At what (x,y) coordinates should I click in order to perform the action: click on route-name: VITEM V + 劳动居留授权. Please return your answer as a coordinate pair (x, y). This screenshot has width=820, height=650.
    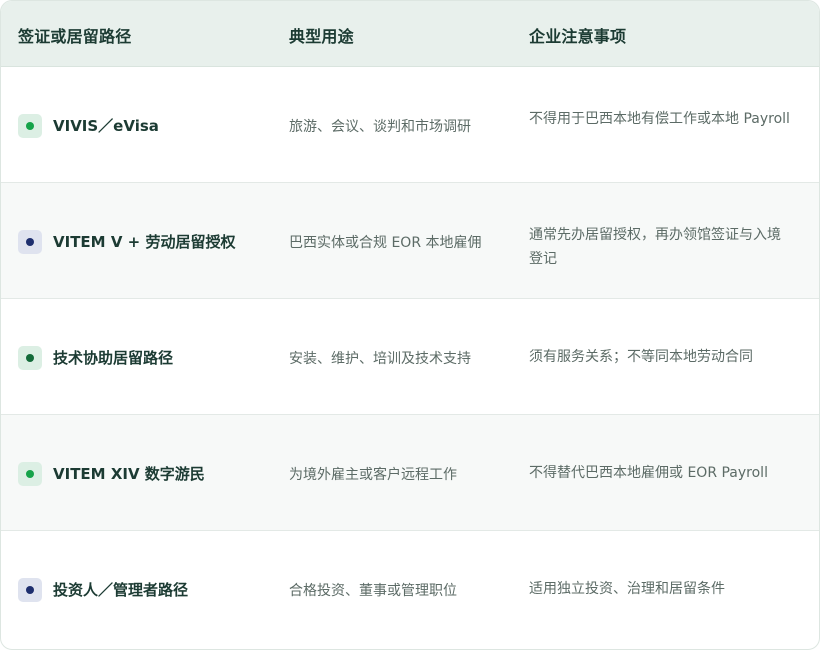
    Looking at the image, I should click on (144, 242).